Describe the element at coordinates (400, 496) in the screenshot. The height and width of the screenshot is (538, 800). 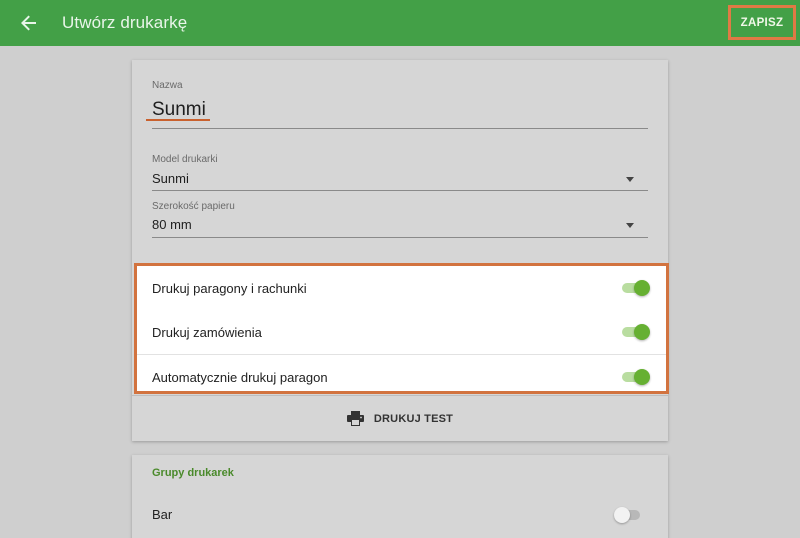
I see `printer-groups-card: Grupy drukarek Bar` at that location.